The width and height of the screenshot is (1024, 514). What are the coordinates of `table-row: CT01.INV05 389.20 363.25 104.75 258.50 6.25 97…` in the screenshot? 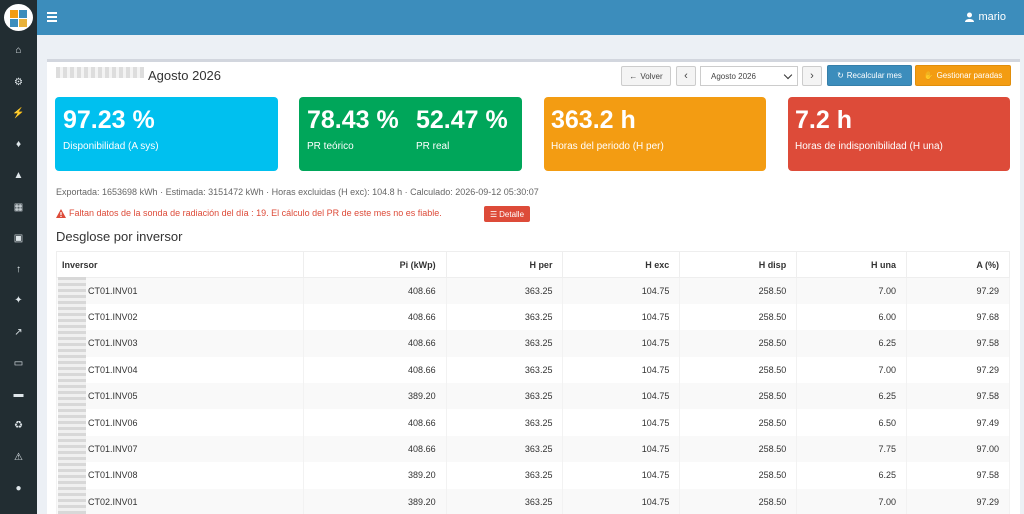 It's located at (533, 396).